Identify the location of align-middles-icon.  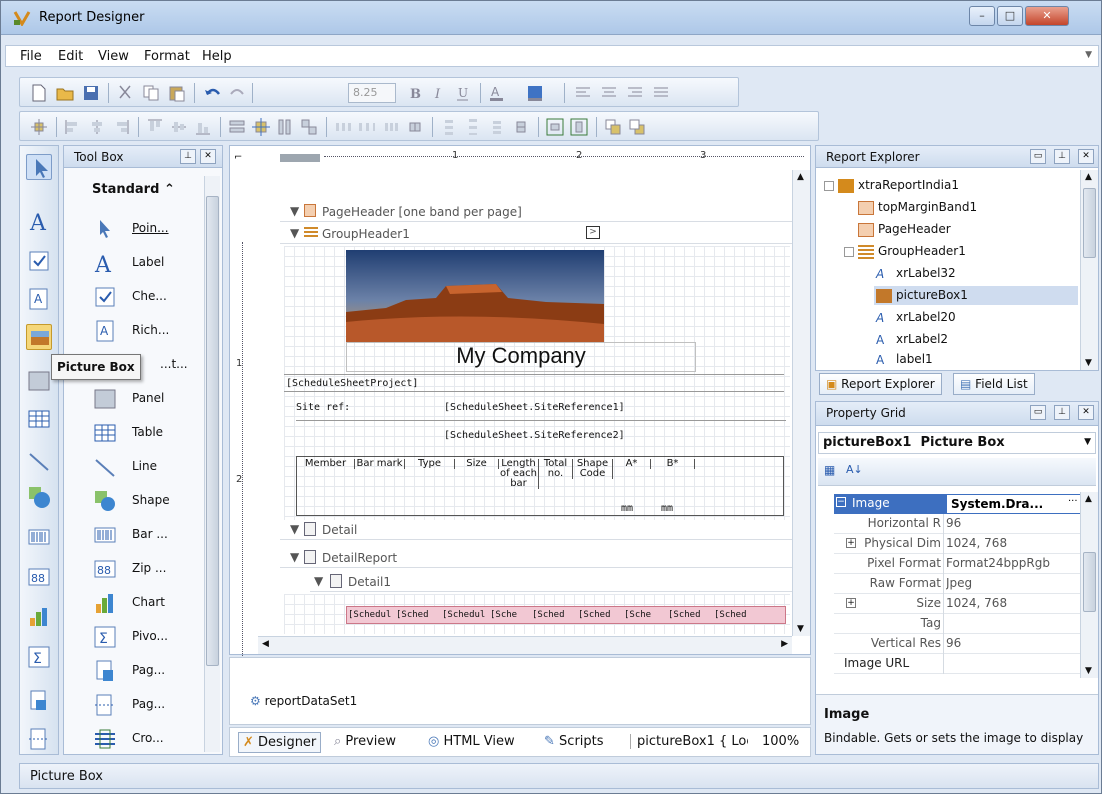
(179, 127).